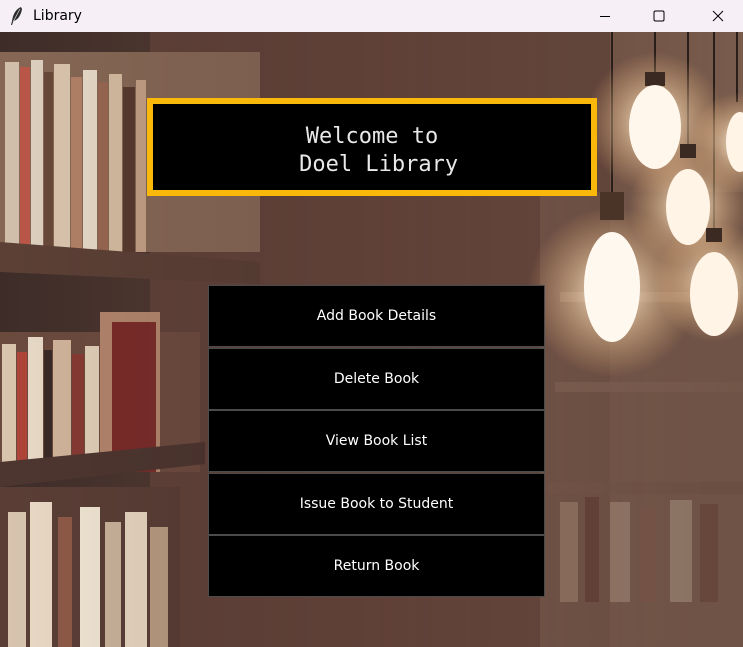 This screenshot has width=743, height=647. I want to click on minimize-button, so click(605, 16).